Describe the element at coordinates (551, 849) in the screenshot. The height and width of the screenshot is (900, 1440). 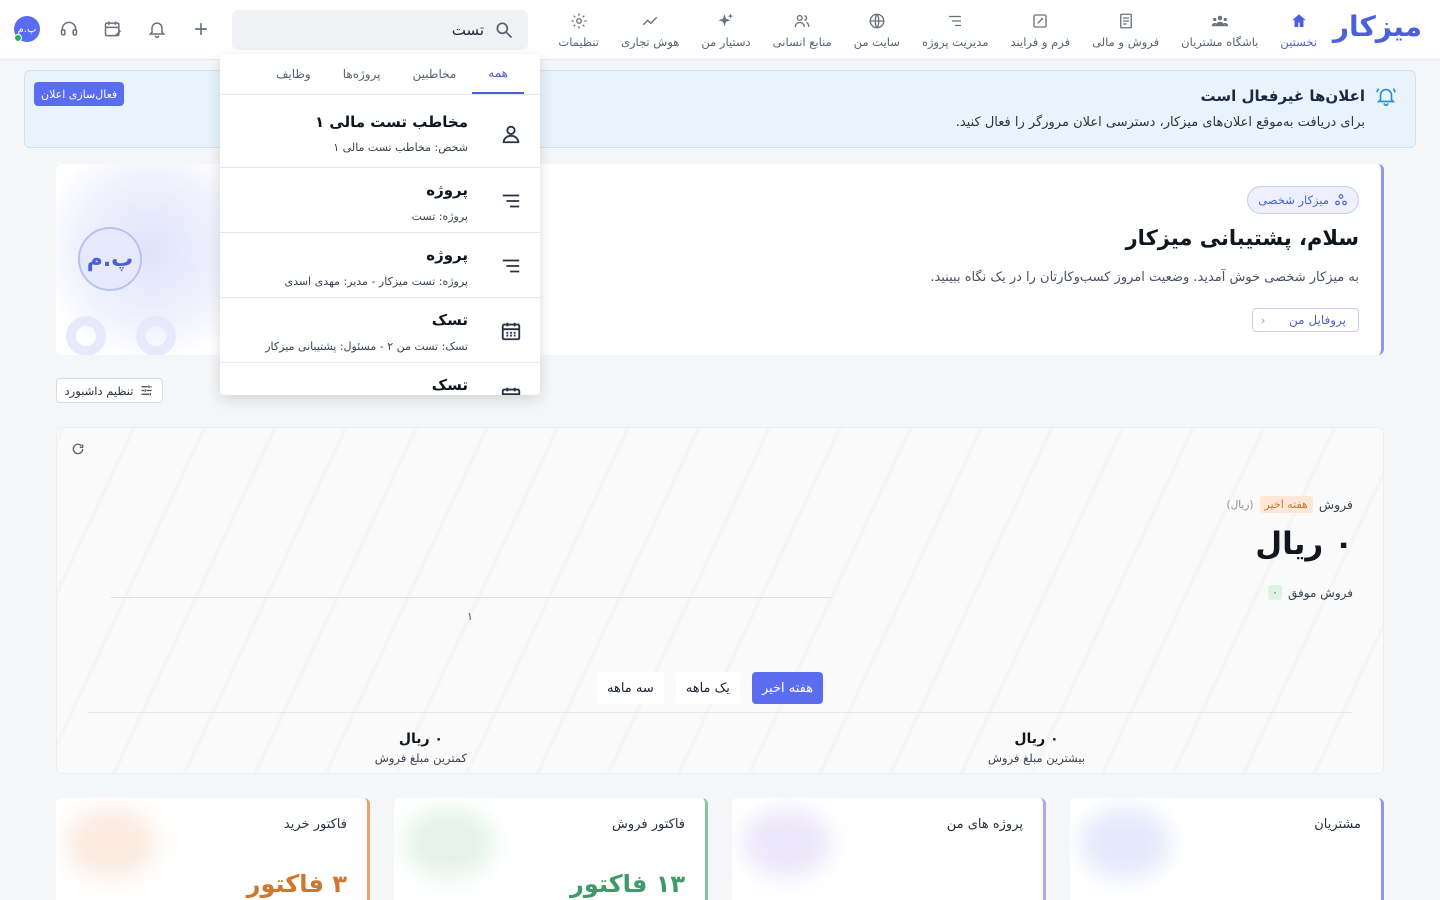
I see `sales-invoice-card: فاکتور فروش ۱۳ فاکتور` at that location.